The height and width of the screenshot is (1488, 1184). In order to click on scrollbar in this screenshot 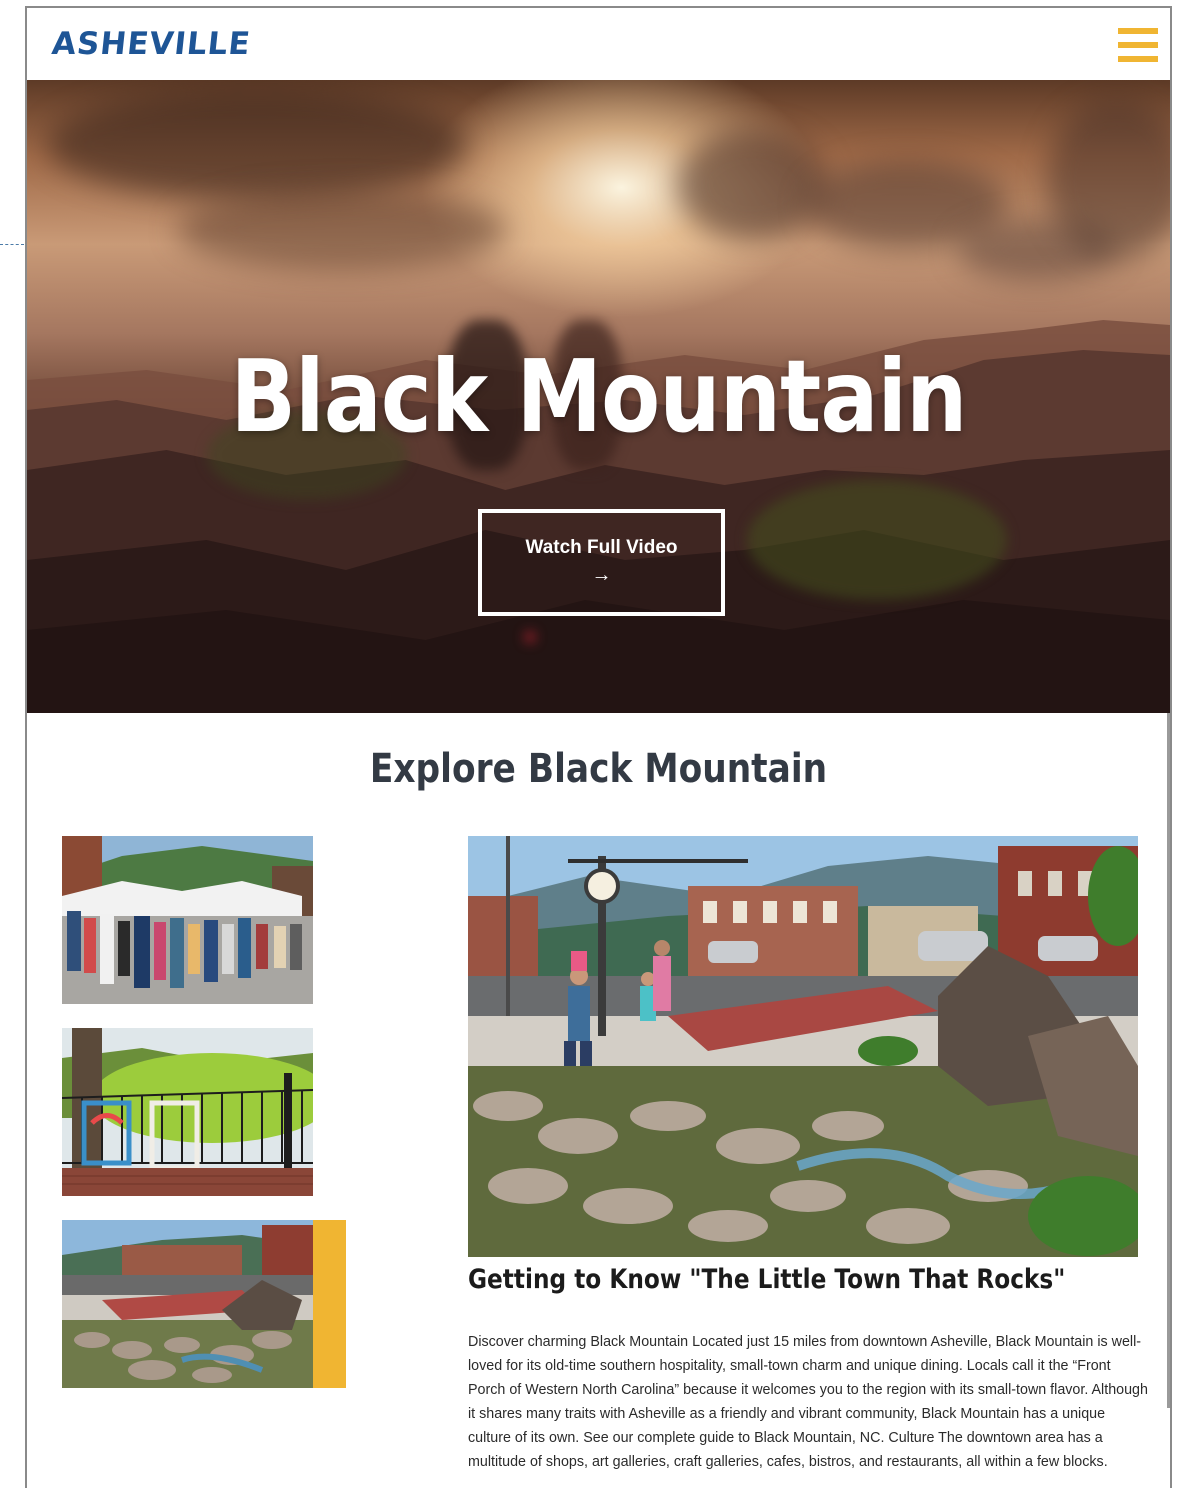, I will do `click(1168, 1060)`.